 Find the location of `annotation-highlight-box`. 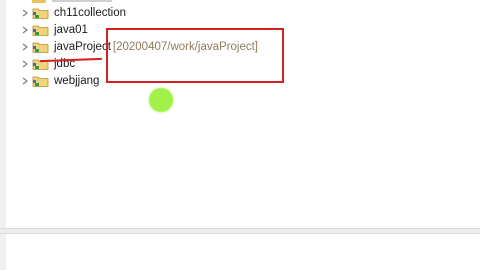

annotation-highlight-box is located at coordinates (195, 55).